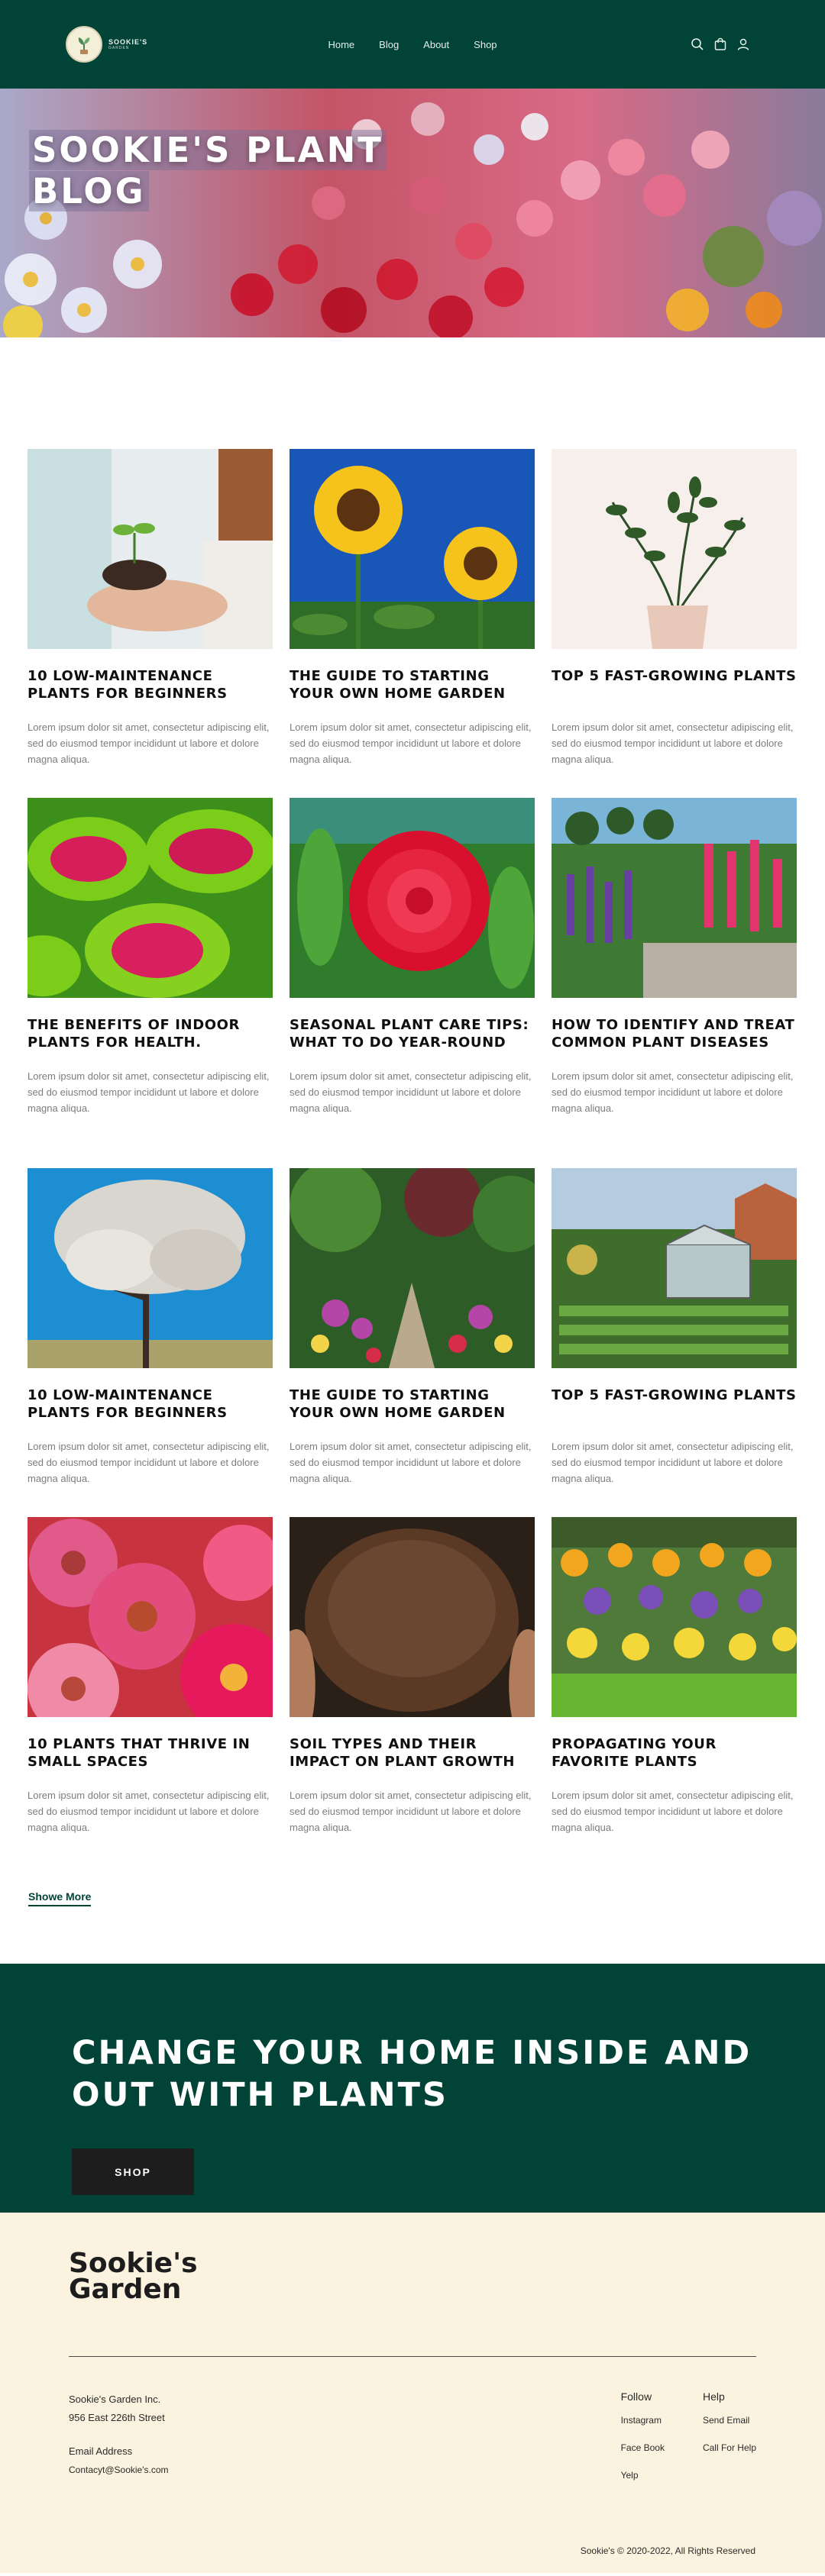  Describe the element at coordinates (60, 1898) in the screenshot. I see `show-more-link: Showe More` at that location.